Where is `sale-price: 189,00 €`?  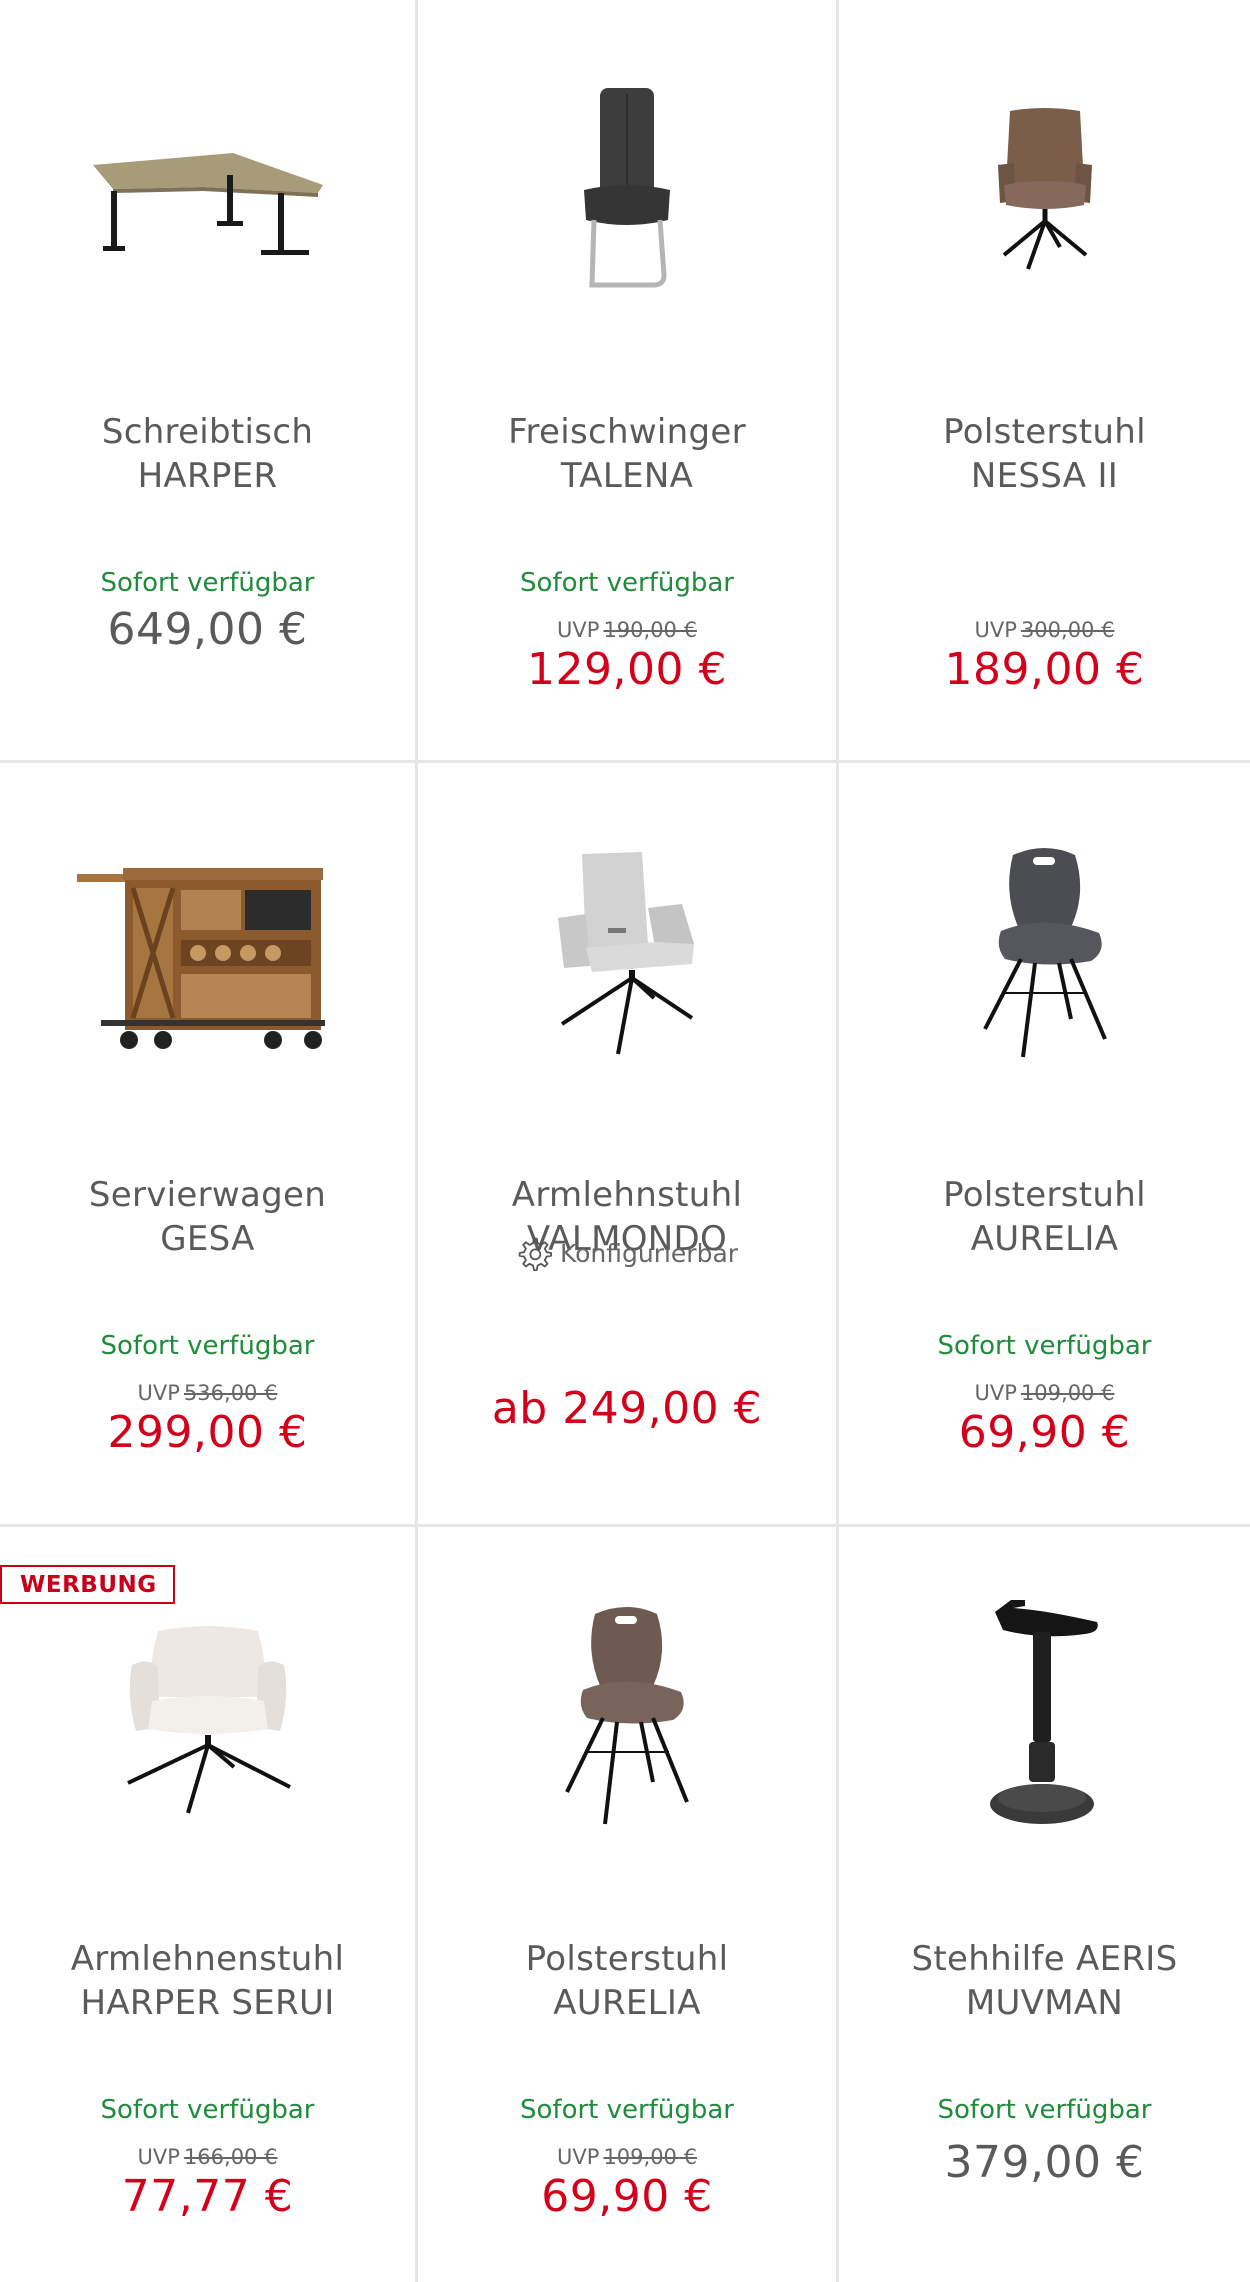
sale-price: 189,00 € is located at coordinates (1044, 669).